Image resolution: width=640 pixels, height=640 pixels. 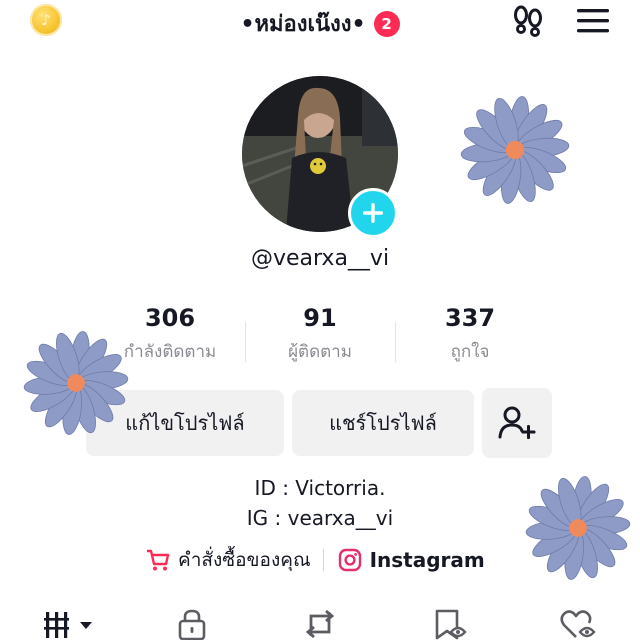 I want to click on add-photo-button, so click(x=373, y=213).